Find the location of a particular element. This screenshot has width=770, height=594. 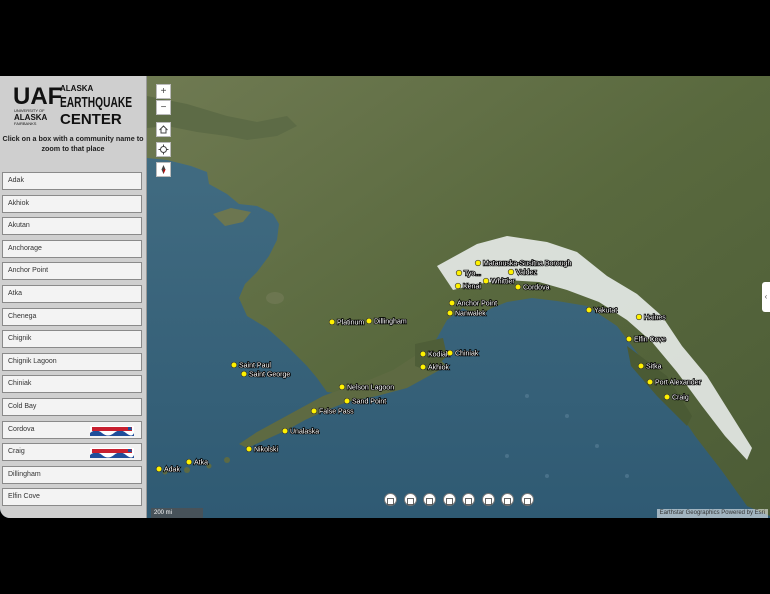

svg-text: EARTHQUAKE is located at coordinates (96, 102).